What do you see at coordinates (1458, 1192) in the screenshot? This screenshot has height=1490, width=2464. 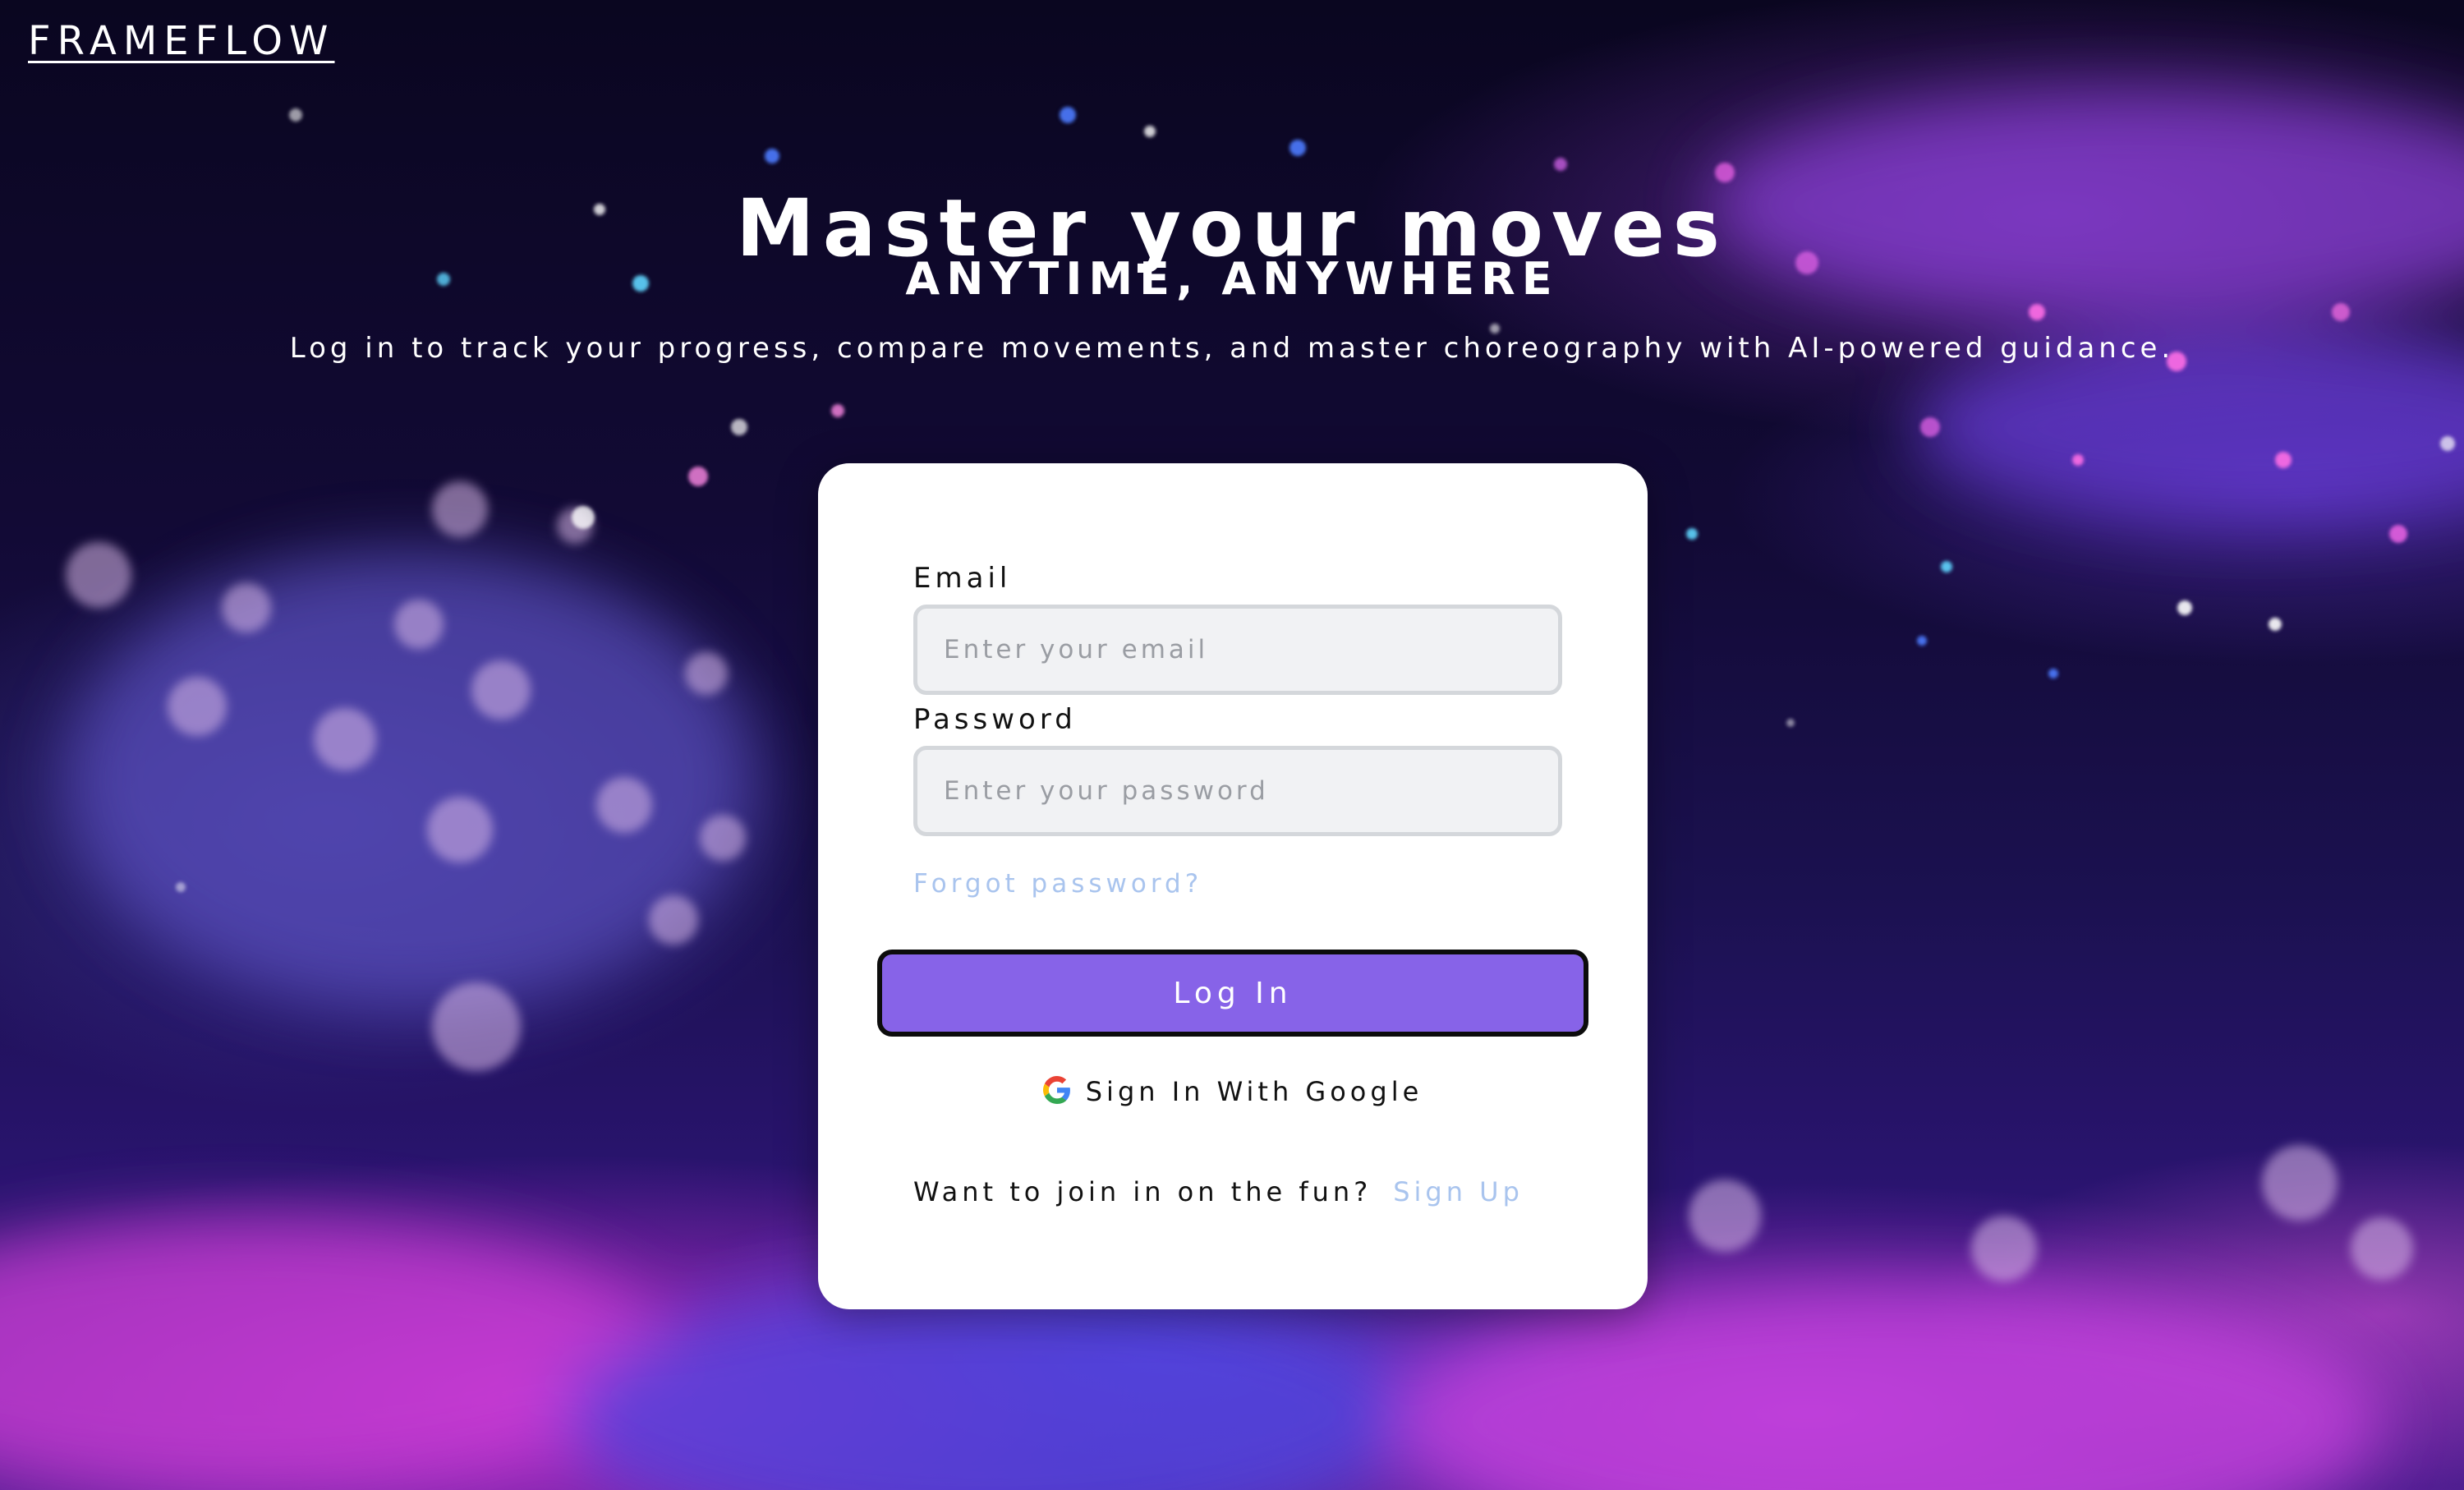 I see `signup-link: Sign Up` at bounding box center [1458, 1192].